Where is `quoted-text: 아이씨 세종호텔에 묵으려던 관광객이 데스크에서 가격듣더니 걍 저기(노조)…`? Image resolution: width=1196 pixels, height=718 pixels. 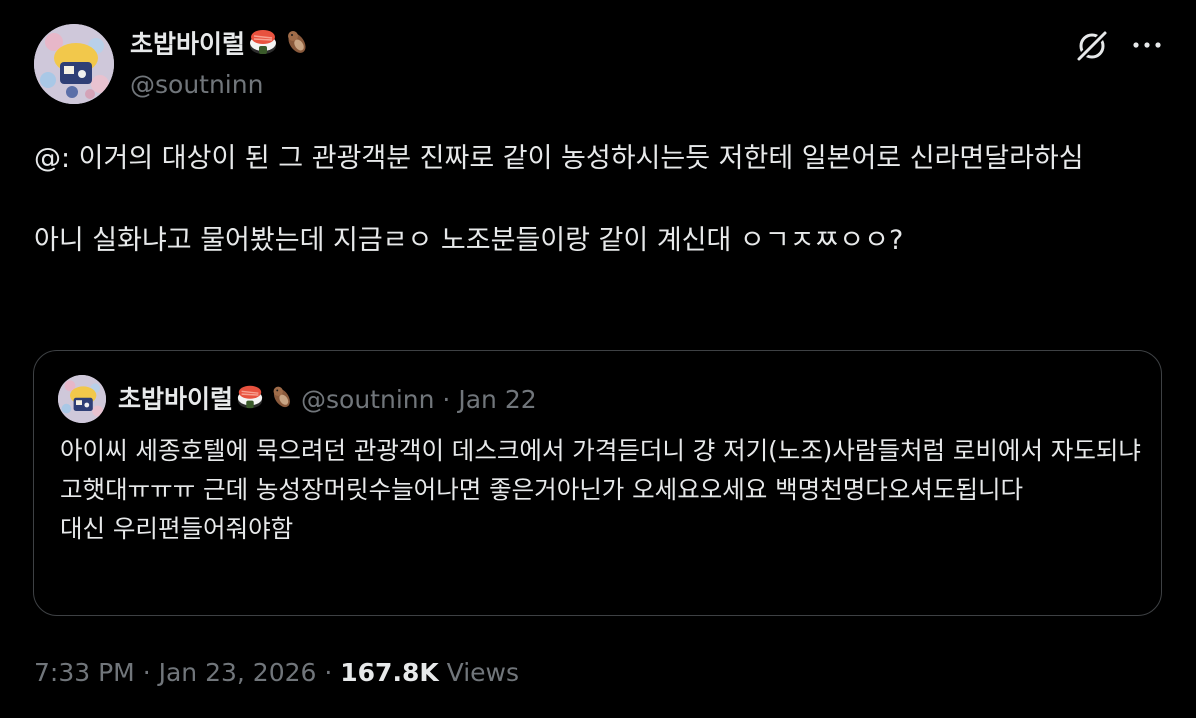 quoted-text: 아이씨 세종호텔에 묵으려던 관광객이 데스크에서 가격듣더니 걍 저기(노조)… is located at coordinates (600, 489).